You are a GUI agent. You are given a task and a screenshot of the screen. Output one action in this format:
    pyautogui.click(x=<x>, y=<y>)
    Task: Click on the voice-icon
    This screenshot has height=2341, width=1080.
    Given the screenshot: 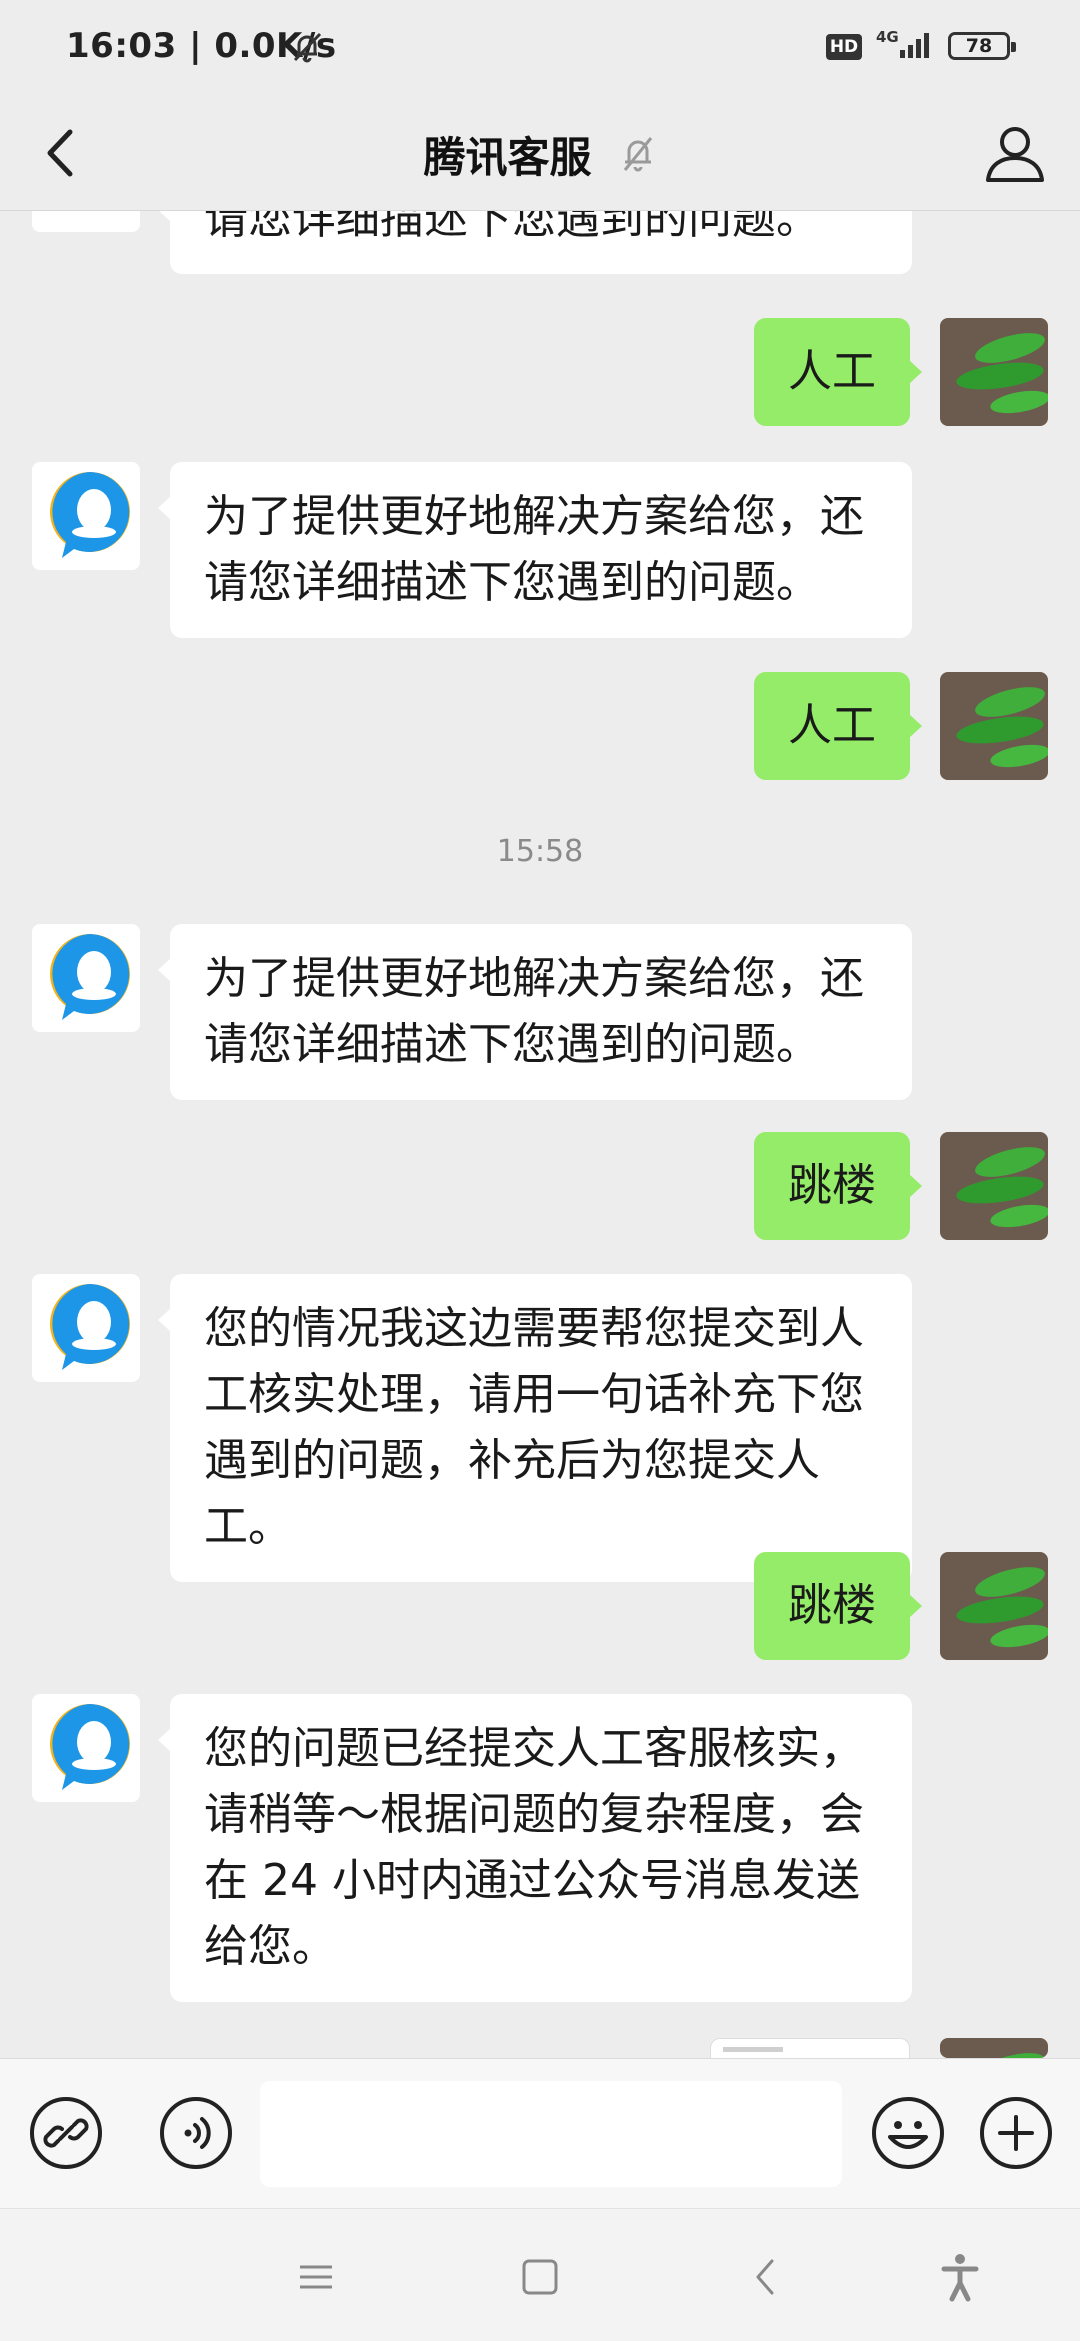 What is the action you would take?
    pyautogui.click(x=196, y=2133)
    